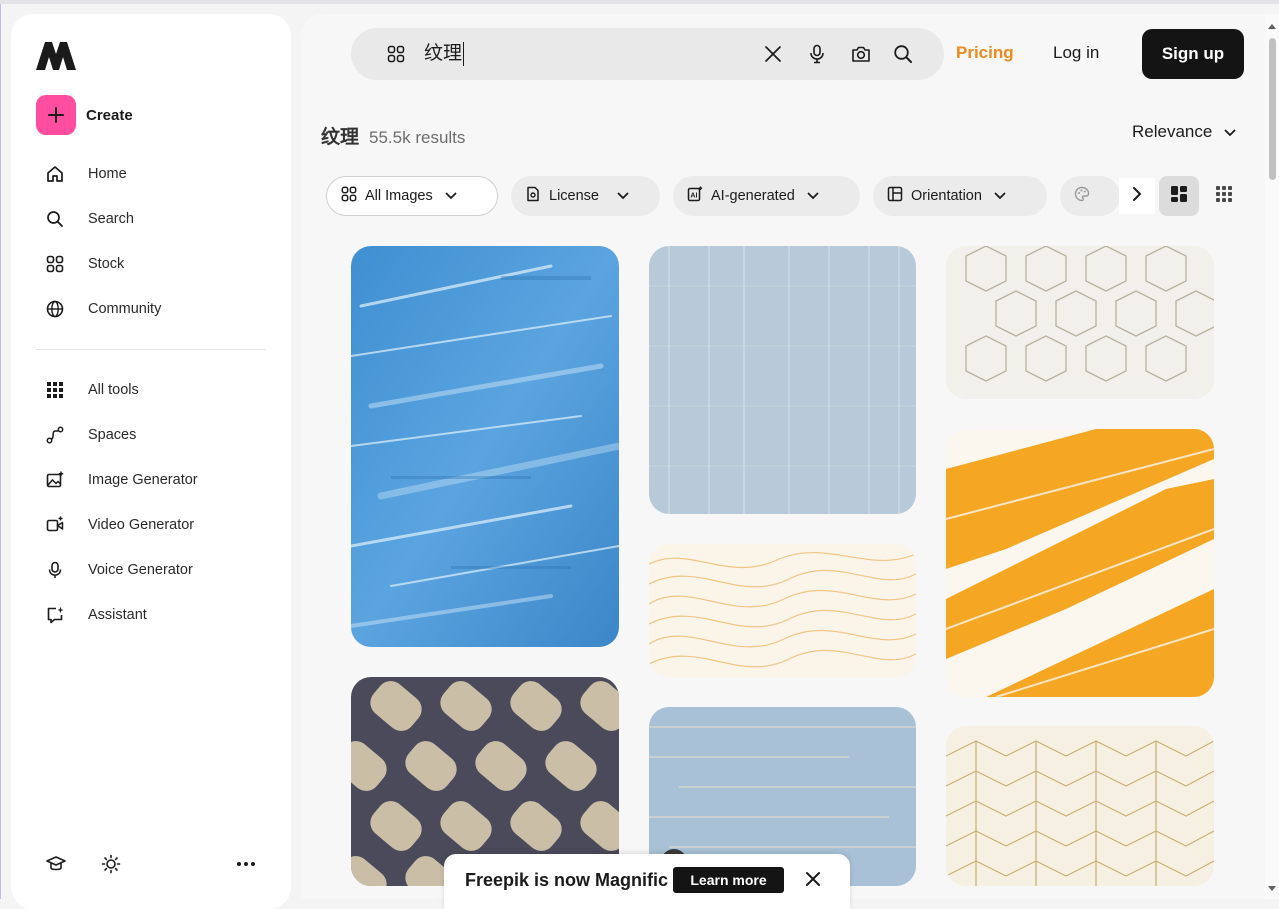  Describe the element at coordinates (1172, 131) in the screenshot. I see `sort-label: Relevance` at that location.